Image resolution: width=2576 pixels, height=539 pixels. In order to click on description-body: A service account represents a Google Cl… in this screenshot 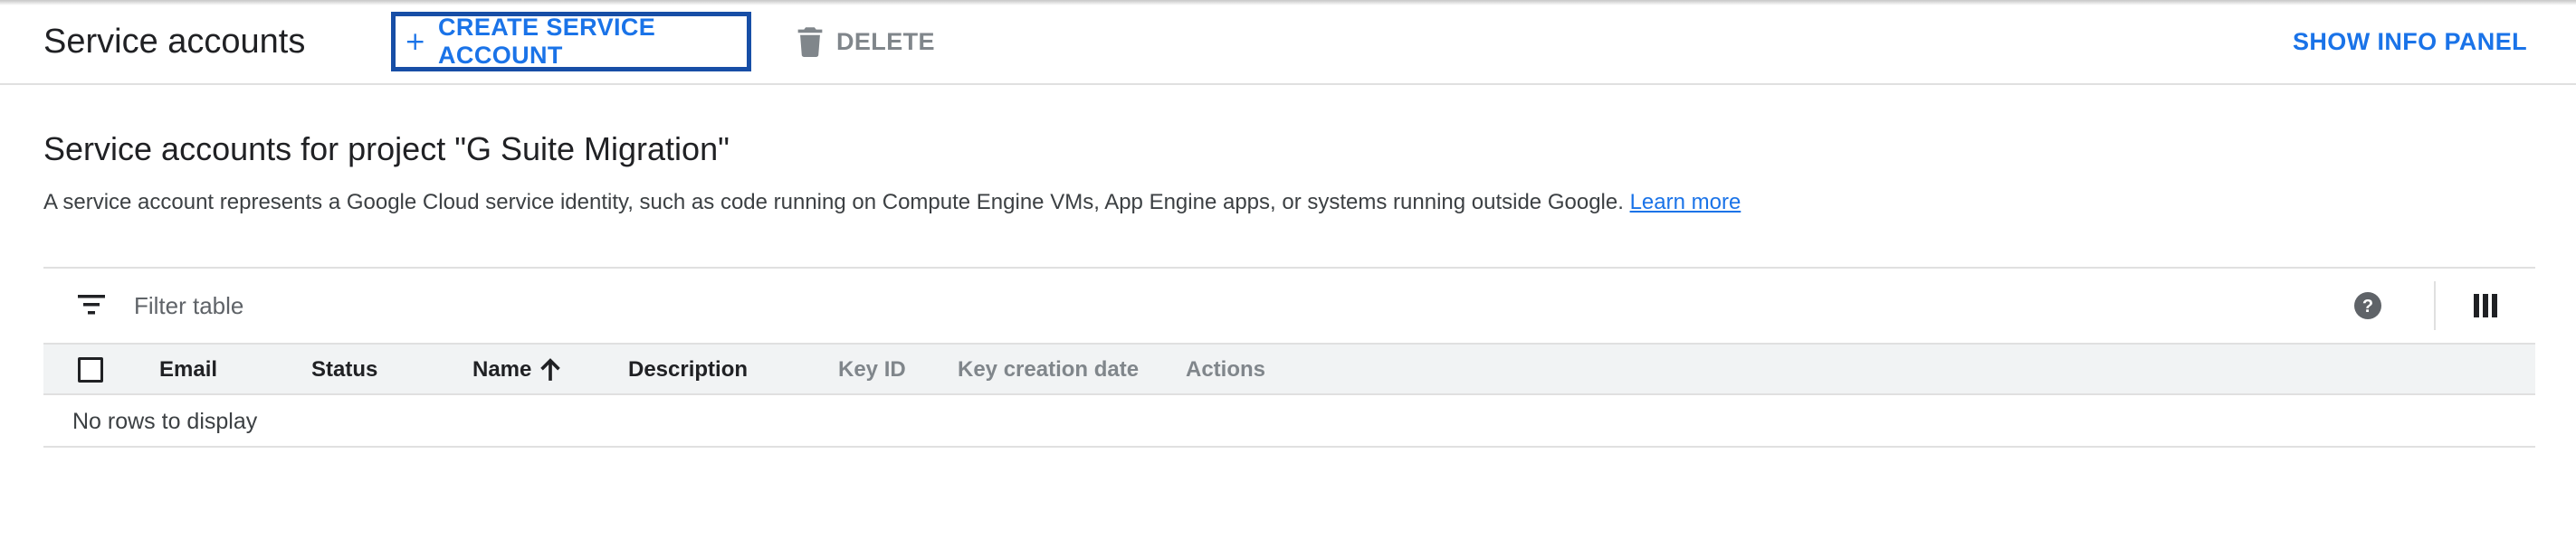, I will do `click(834, 202)`.